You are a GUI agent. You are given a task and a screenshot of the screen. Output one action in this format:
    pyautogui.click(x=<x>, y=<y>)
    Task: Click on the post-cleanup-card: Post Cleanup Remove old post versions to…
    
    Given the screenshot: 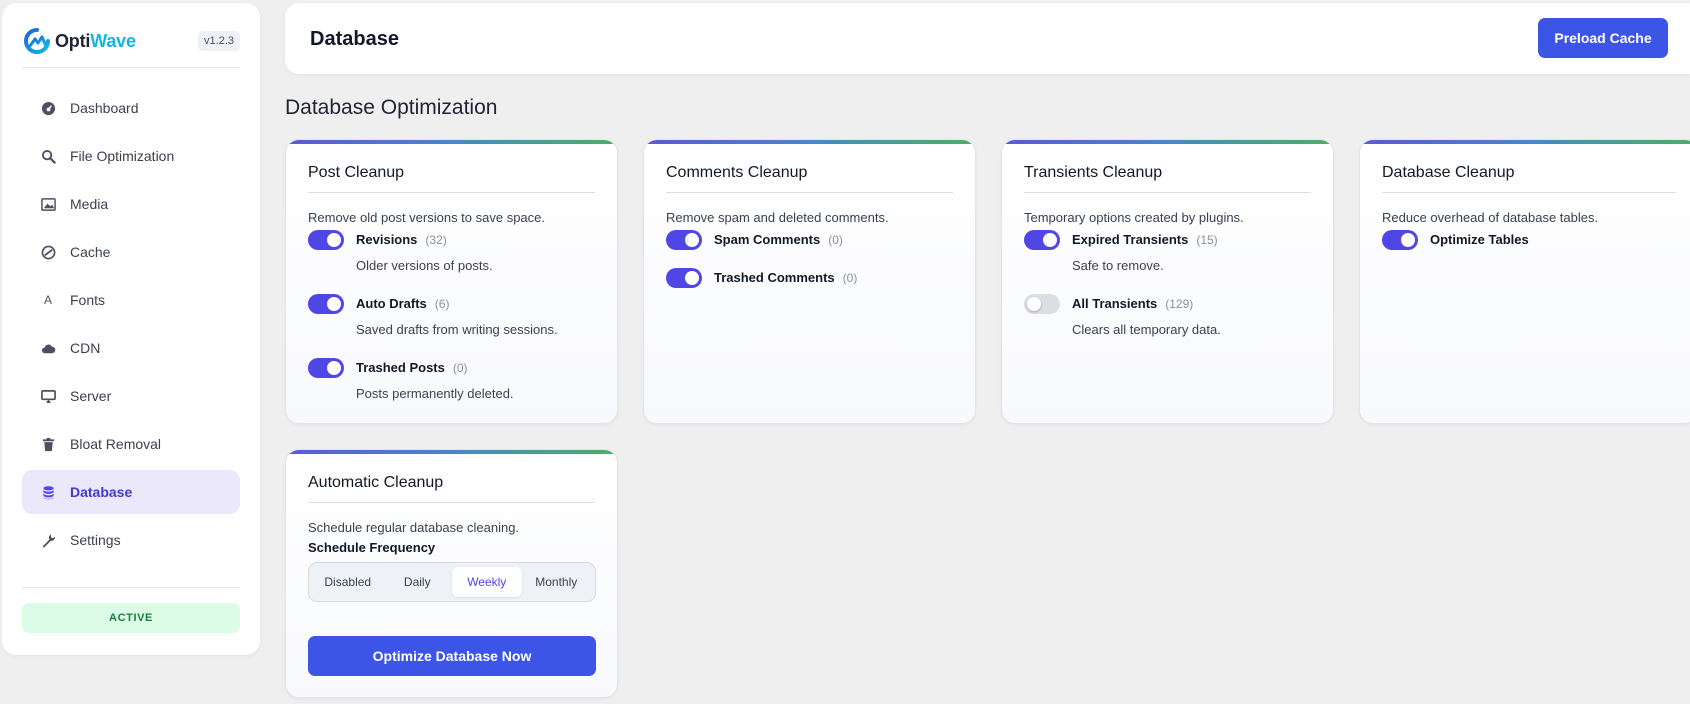 What is the action you would take?
    pyautogui.click(x=451, y=281)
    